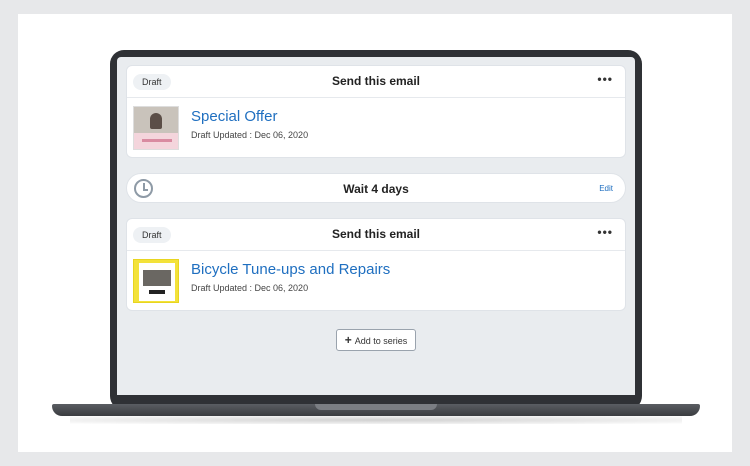  I want to click on add-to-series-label: Add to series, so click(381, 341).